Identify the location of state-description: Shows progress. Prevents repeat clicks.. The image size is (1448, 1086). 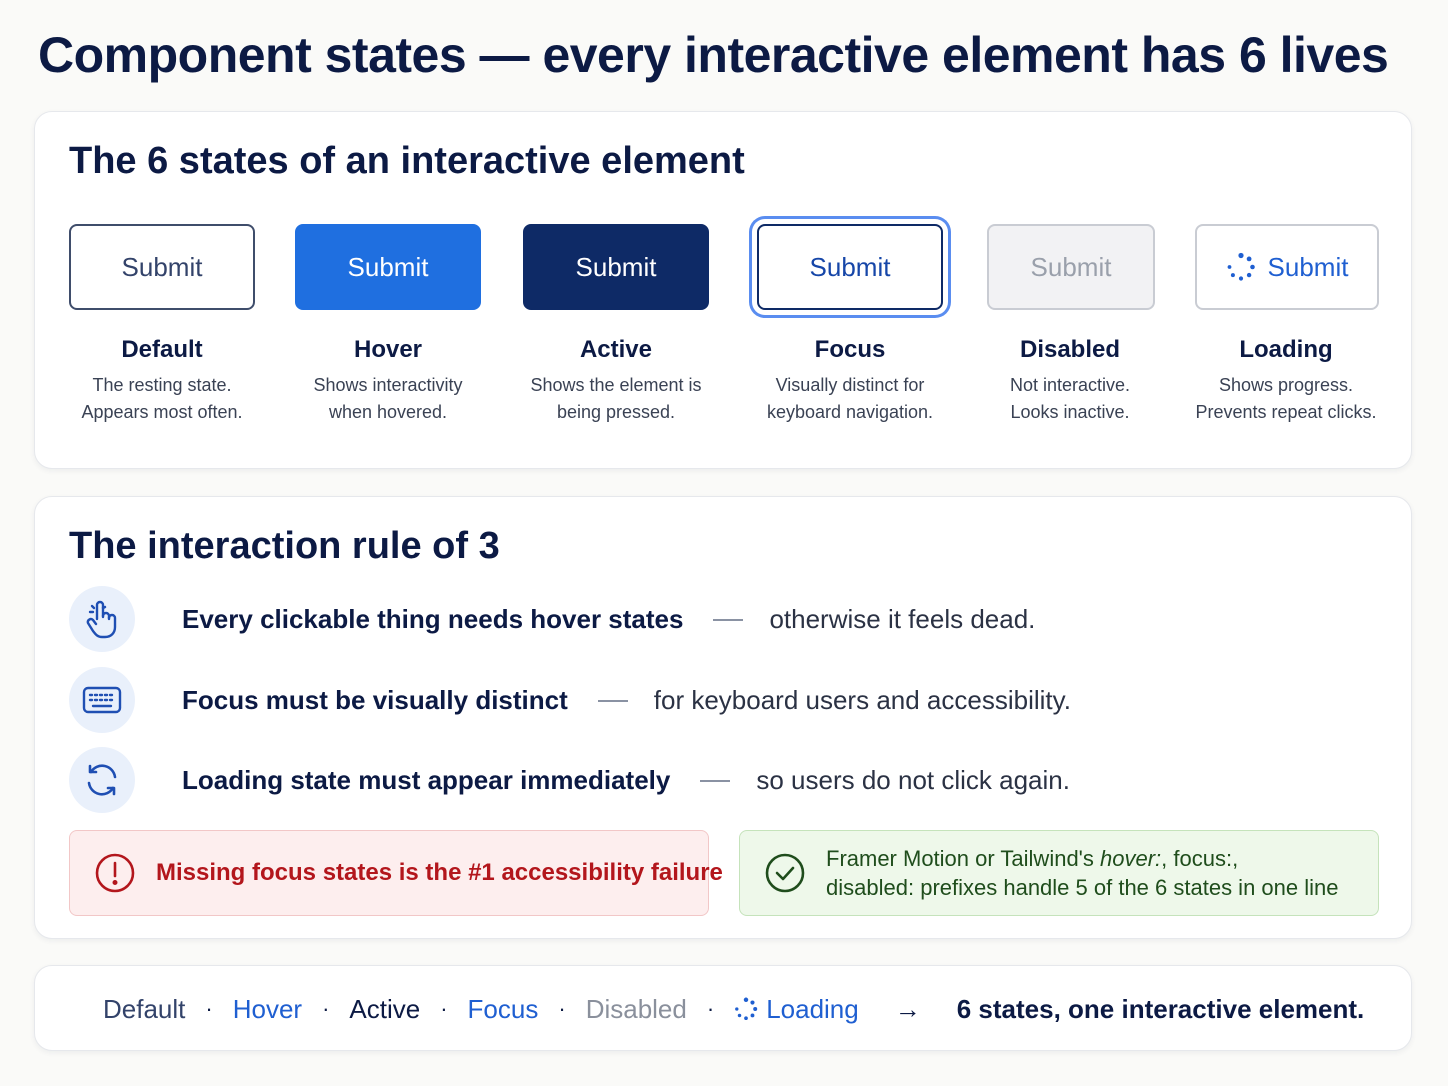
(1286, 399).